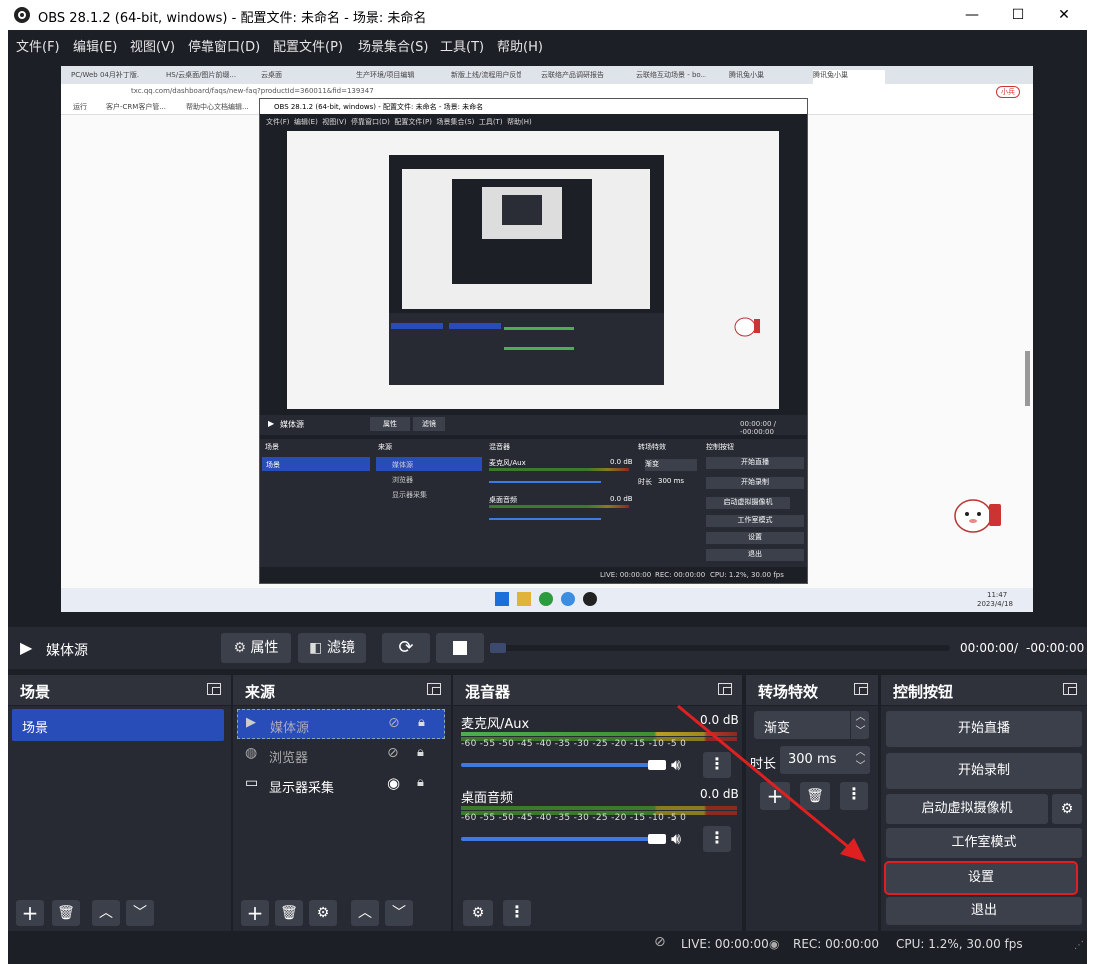 This screenshot has height=964, width=1095. Describe the element at coordinates (572, 75) in the screenshot. I see `browser-tab: 云联络产品调研报告` at that location.